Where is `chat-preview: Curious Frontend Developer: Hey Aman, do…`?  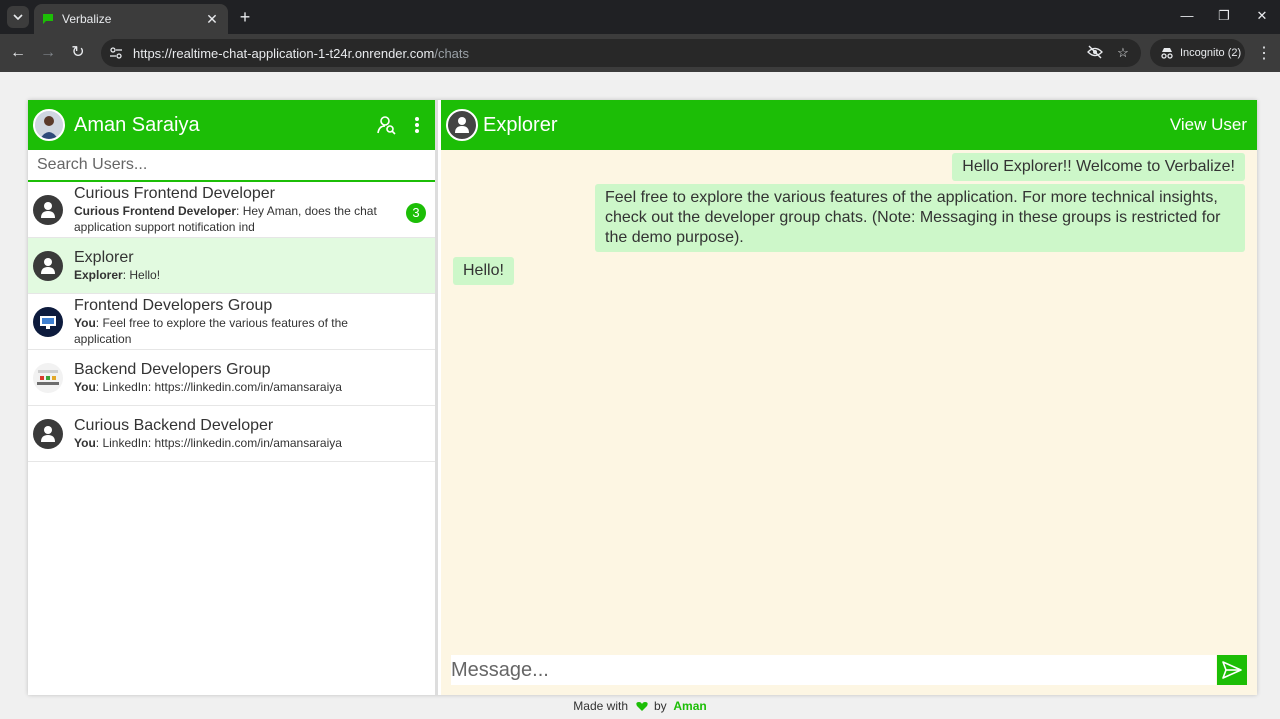 chat-preview: Curious Frontend Developer: Hey Aman, do… is located at coordinates (225, 219).